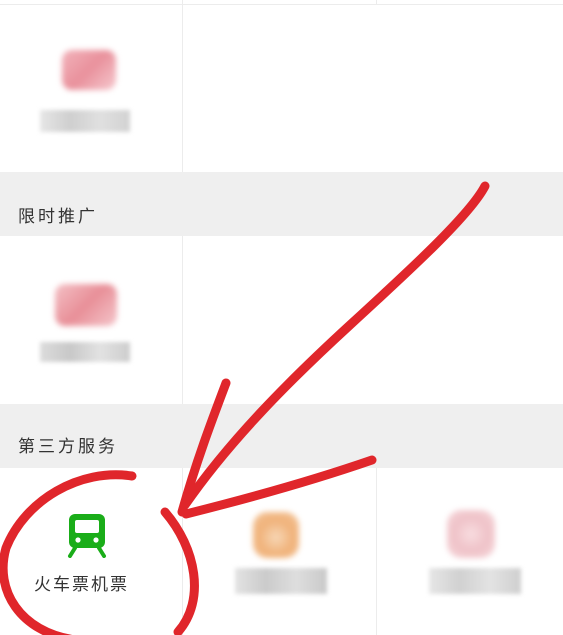 Image resolution: width=563 pixels, height=635 pixels. Describe the element at coordinates (281, 204) in the screenshot. I see `section-header-limited-promo: 限时推广` at that location.